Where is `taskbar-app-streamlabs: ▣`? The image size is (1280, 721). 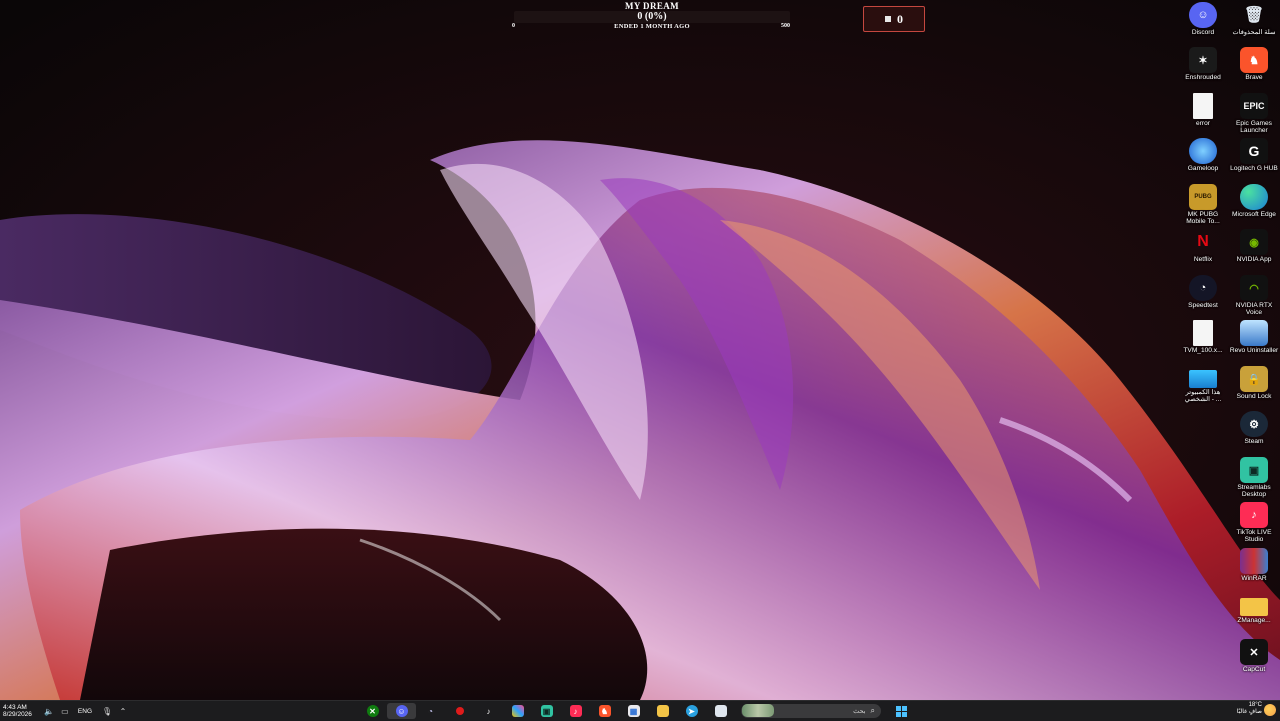 taskbar-app-streamlabs: ▣ is located at coordinates (546, 711).